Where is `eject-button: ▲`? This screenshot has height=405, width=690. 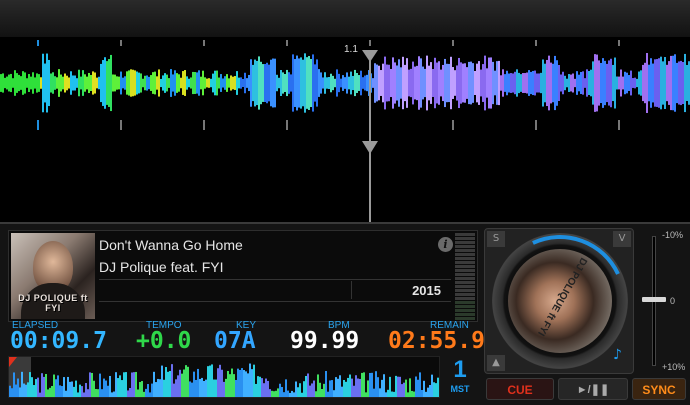 eject-button: ▲ is located at coordinates (496, 363).